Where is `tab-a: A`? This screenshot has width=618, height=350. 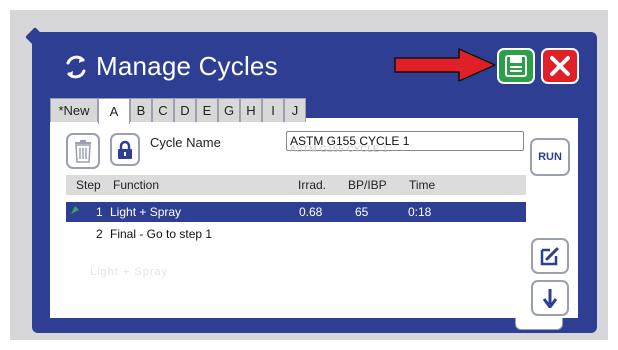 tab-a: A is located at coordinates (114, 111).